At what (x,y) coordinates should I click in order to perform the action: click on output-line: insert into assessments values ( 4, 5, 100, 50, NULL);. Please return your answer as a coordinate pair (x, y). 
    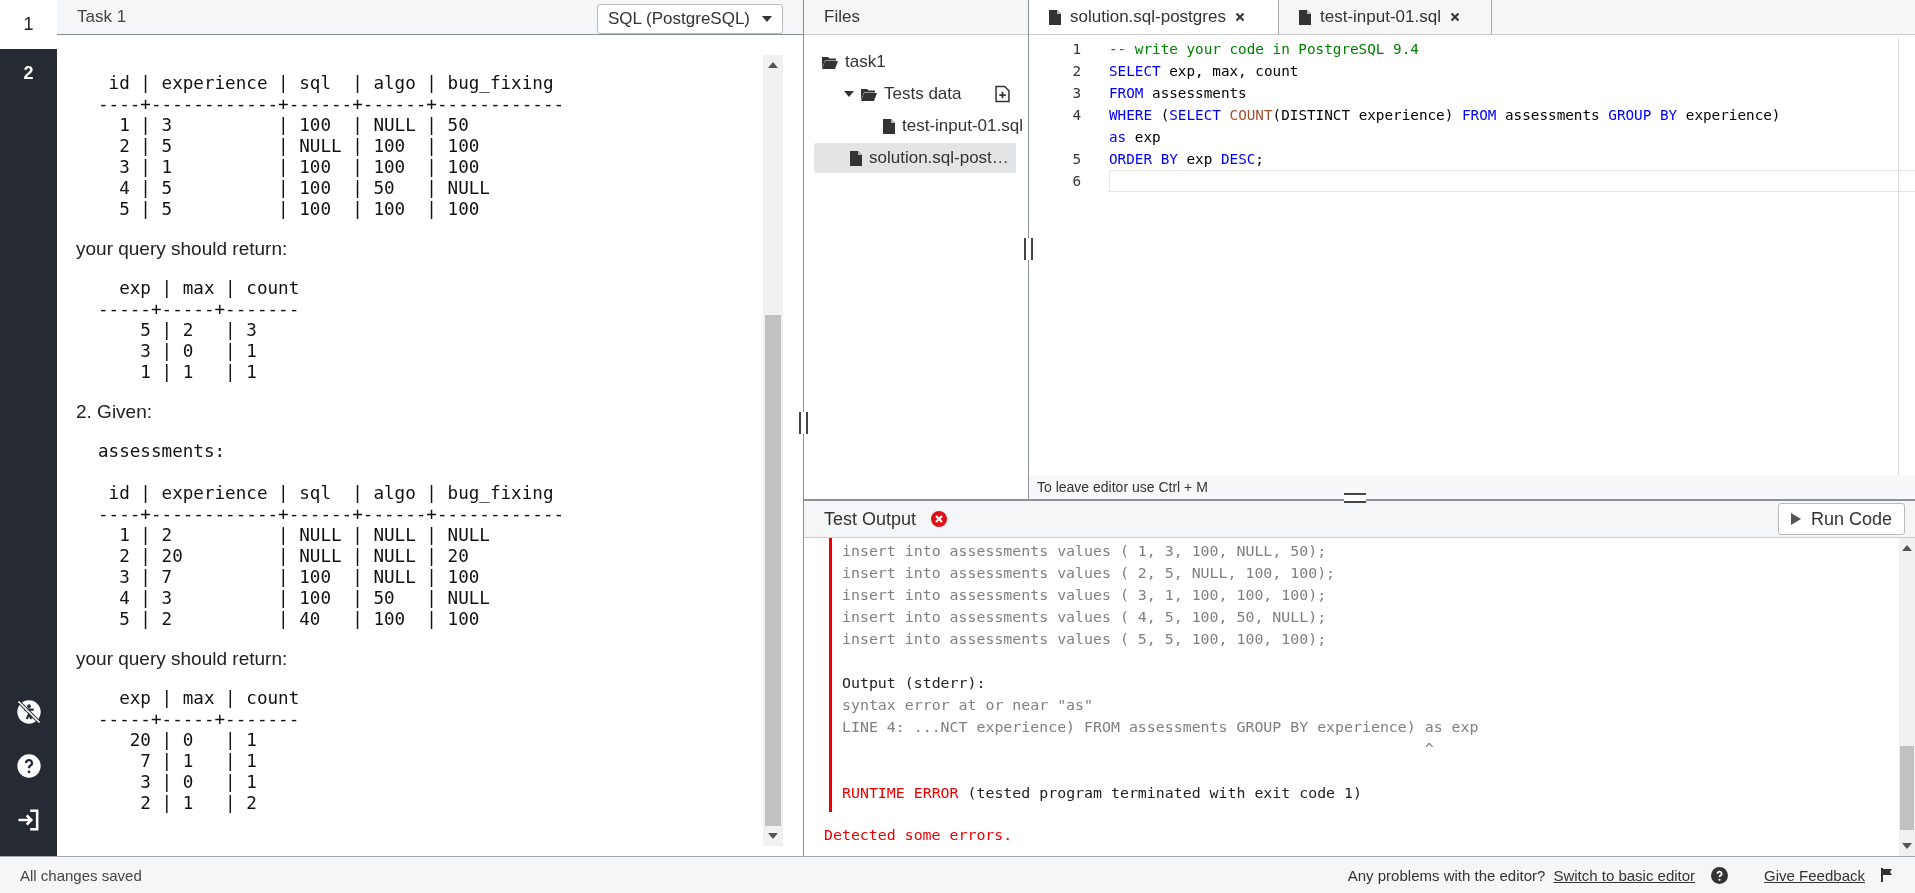
    Looking at the image, I should click on (1085, 617).